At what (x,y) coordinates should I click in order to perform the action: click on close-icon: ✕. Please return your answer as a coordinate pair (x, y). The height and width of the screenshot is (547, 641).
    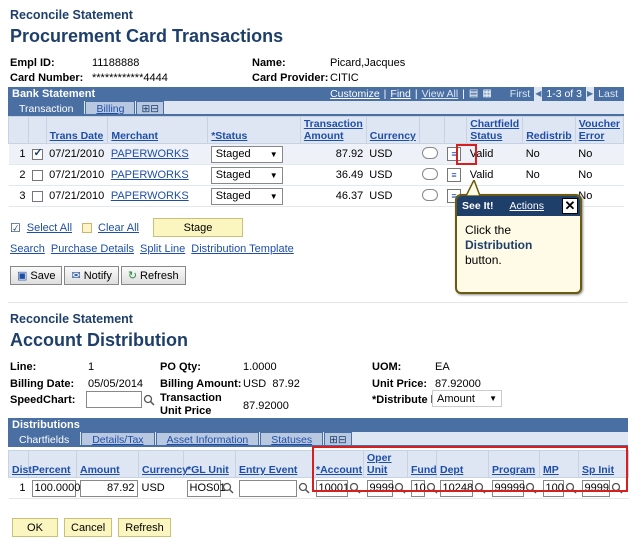
    Looking at the image, I should click on (570, 206).